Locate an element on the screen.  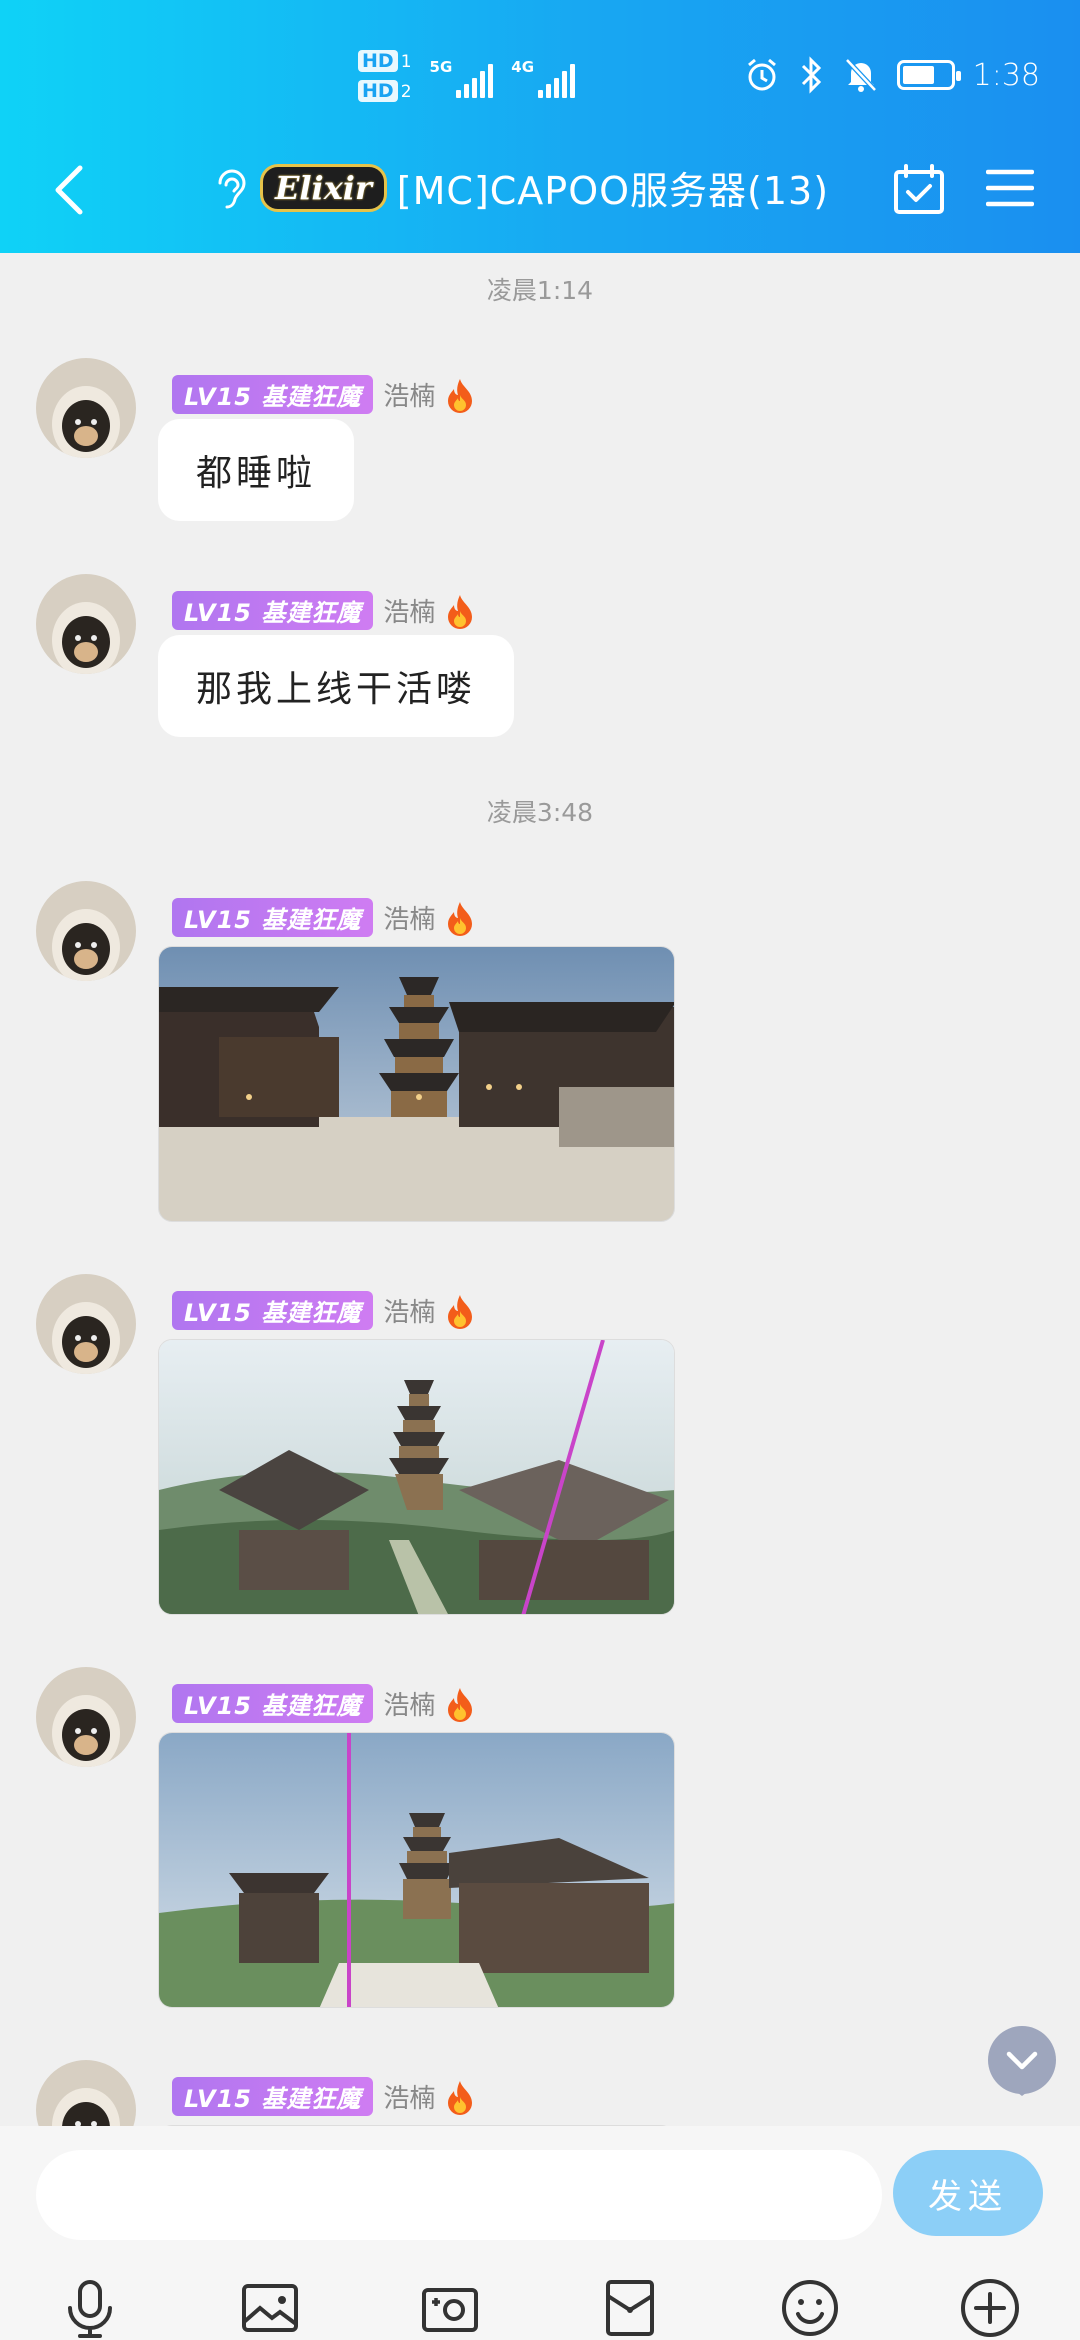
chat-title: Elixir [MC]CAPOO服务器(13) is located at coordinates (519, 187).